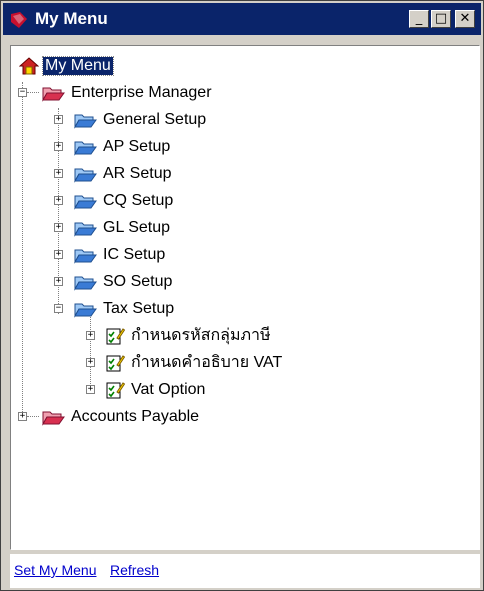  Describe the element at coordinates (29, 66) in the screenshot. I see `home-icon` at that location.